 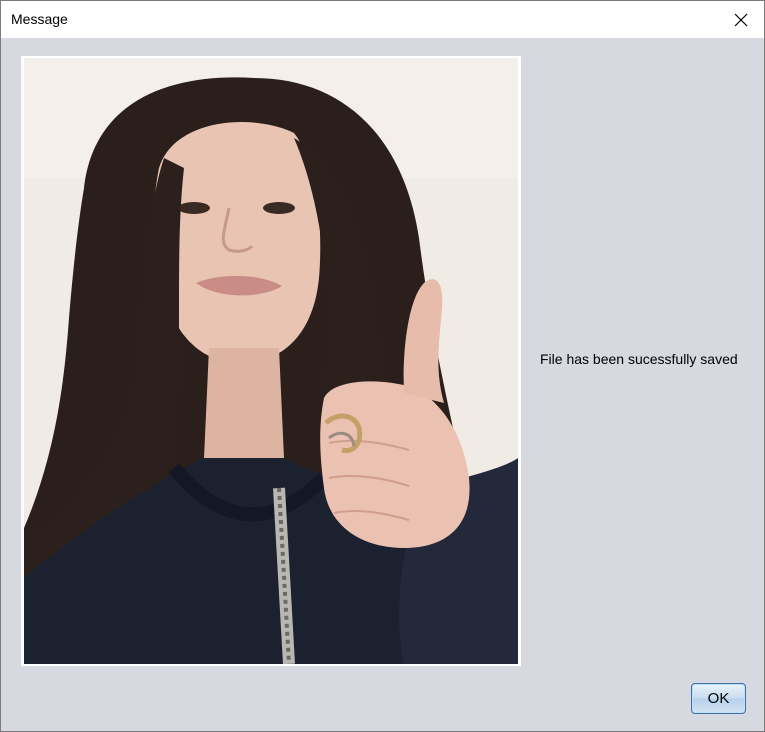 What do you see at coordinates (718, 698) in the screenshot?
I see `ok-button: OK` at bounding box center [718, 698].